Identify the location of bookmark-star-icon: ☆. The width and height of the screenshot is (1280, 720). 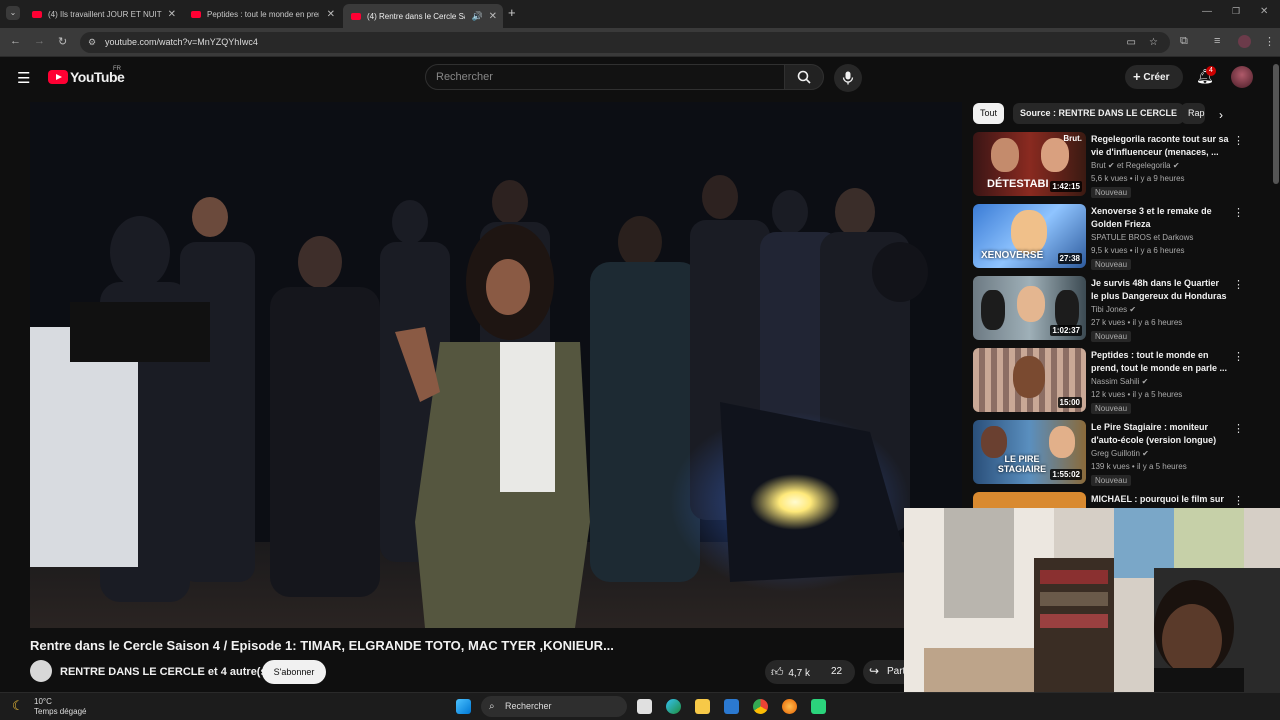
(1153, 42).